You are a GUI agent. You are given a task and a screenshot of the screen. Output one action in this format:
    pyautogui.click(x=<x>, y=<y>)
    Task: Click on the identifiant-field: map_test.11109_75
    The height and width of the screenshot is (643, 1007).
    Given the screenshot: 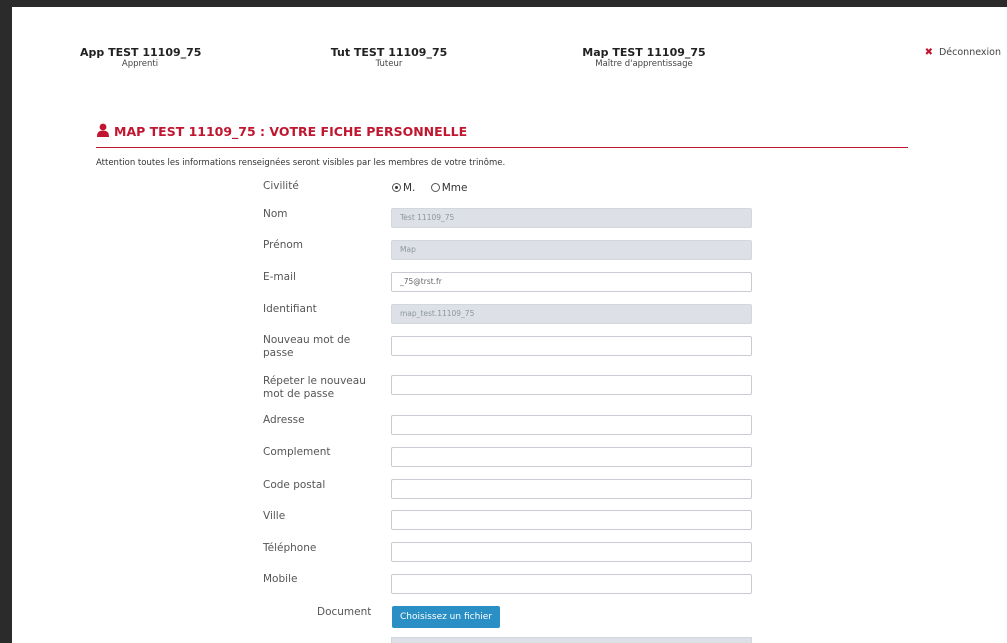 What is the action you would take?
    pyautogui.click(x=571, y=314)
    